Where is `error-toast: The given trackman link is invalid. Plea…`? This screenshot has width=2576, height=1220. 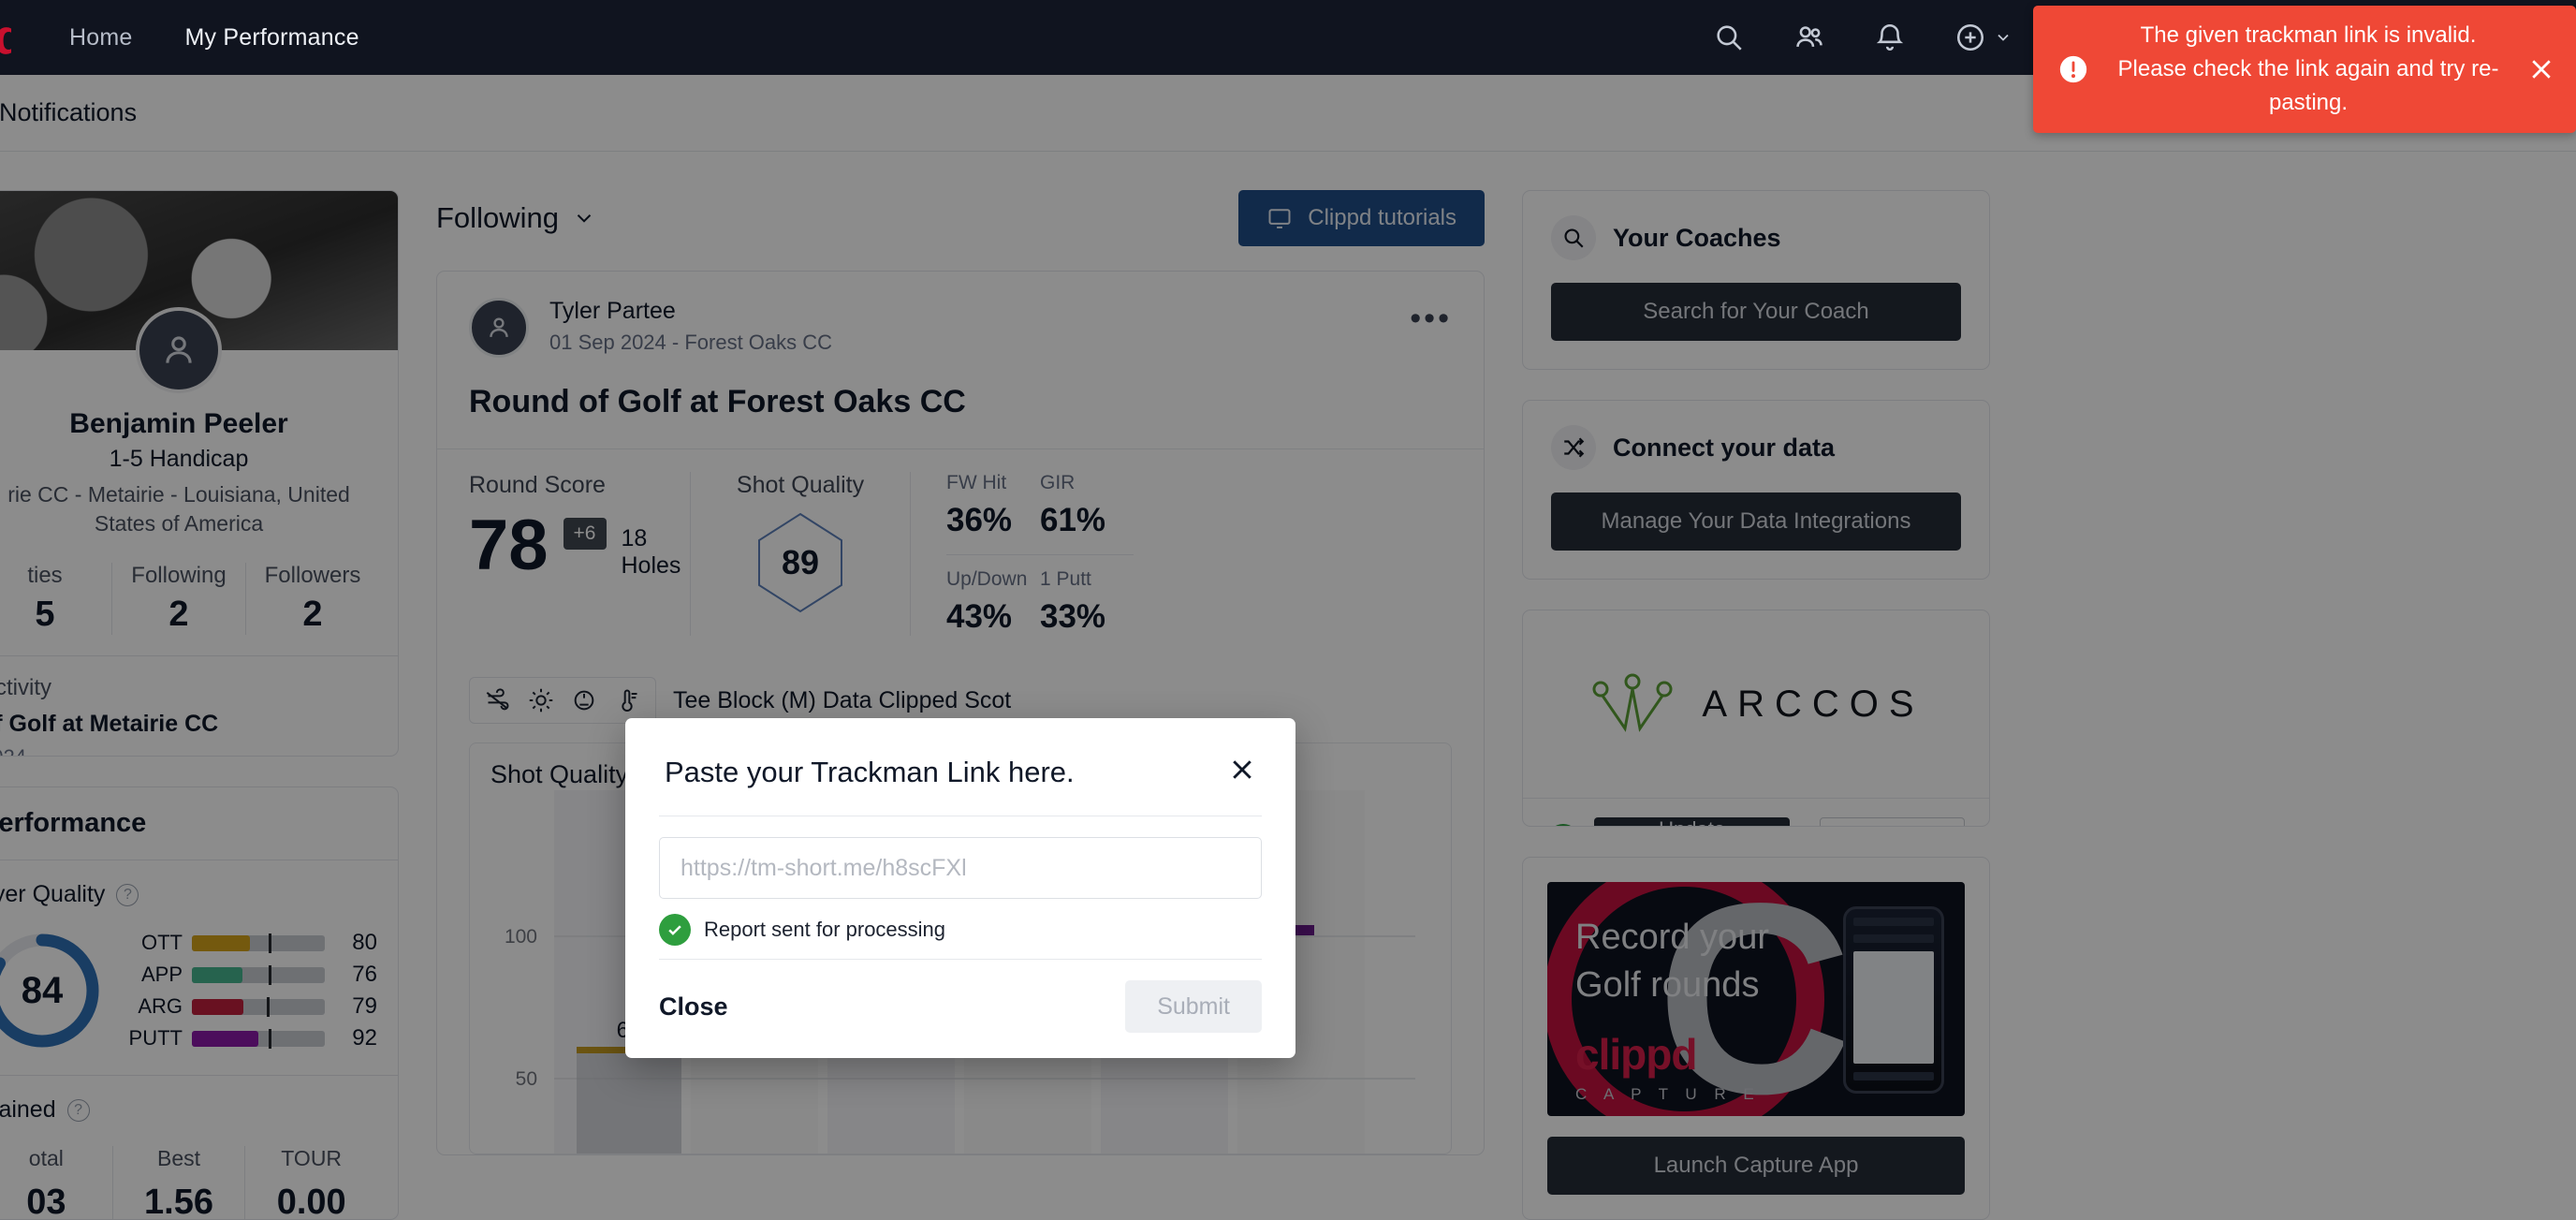
error-toast: The given trackman link is invalid. Plea… is located at coordinates (2304, 69).